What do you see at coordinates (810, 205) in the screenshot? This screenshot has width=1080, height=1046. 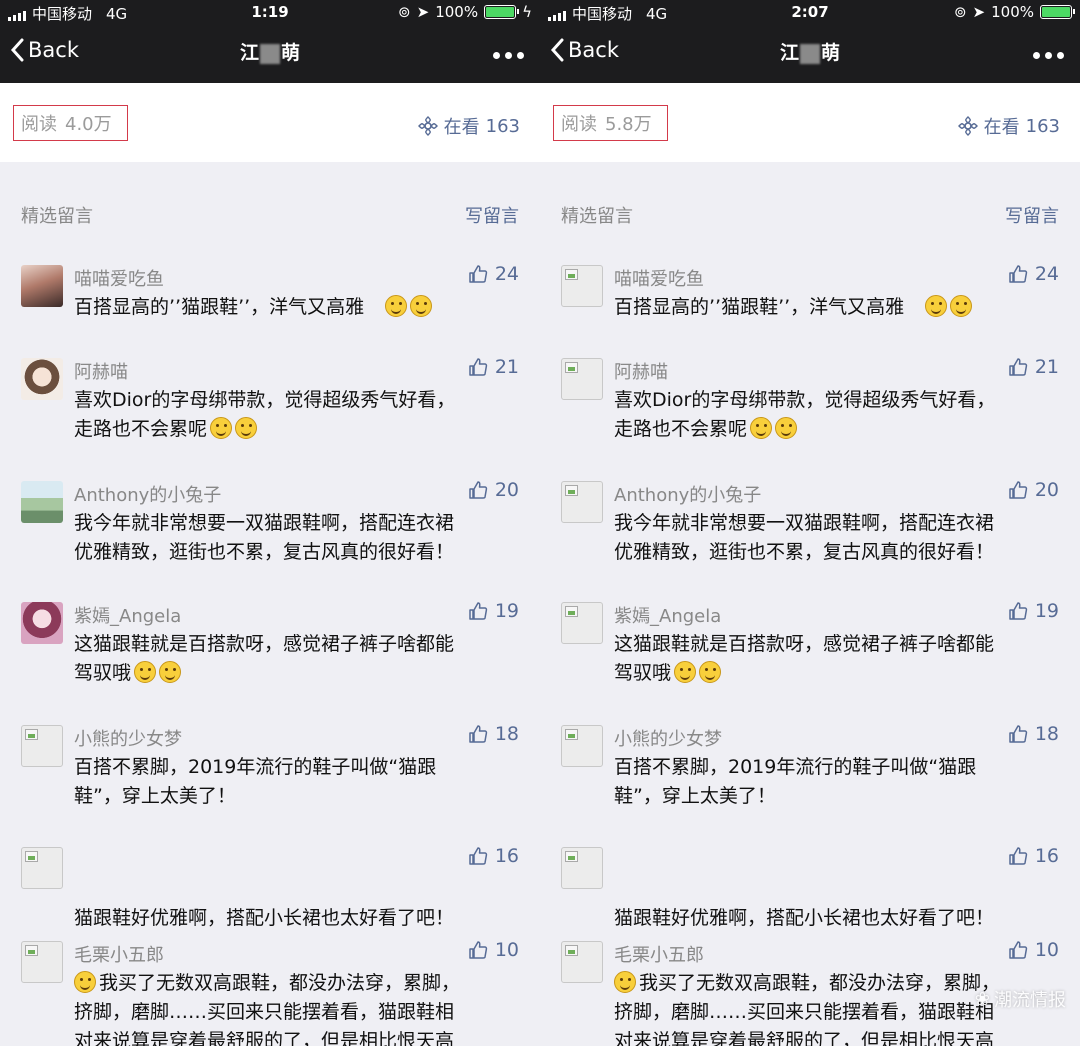 I see `comments-header: 精选留言 写留言` at bounding box center [810, 205].